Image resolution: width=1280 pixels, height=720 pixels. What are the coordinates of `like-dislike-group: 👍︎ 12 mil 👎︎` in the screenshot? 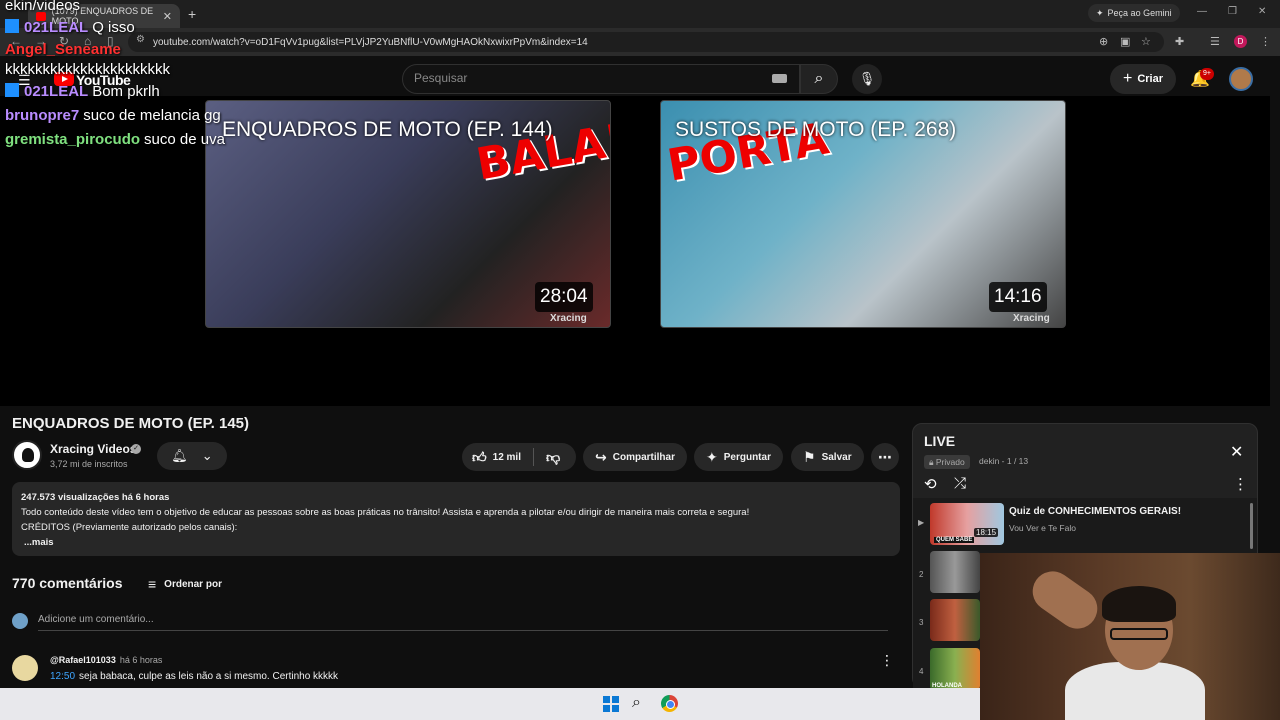 It's located at (519, 457).